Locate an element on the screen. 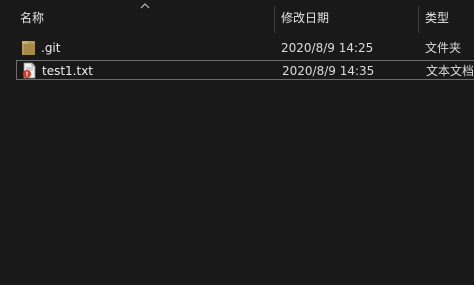  column-header-type: 类型 is located at coordinates (449, 17).